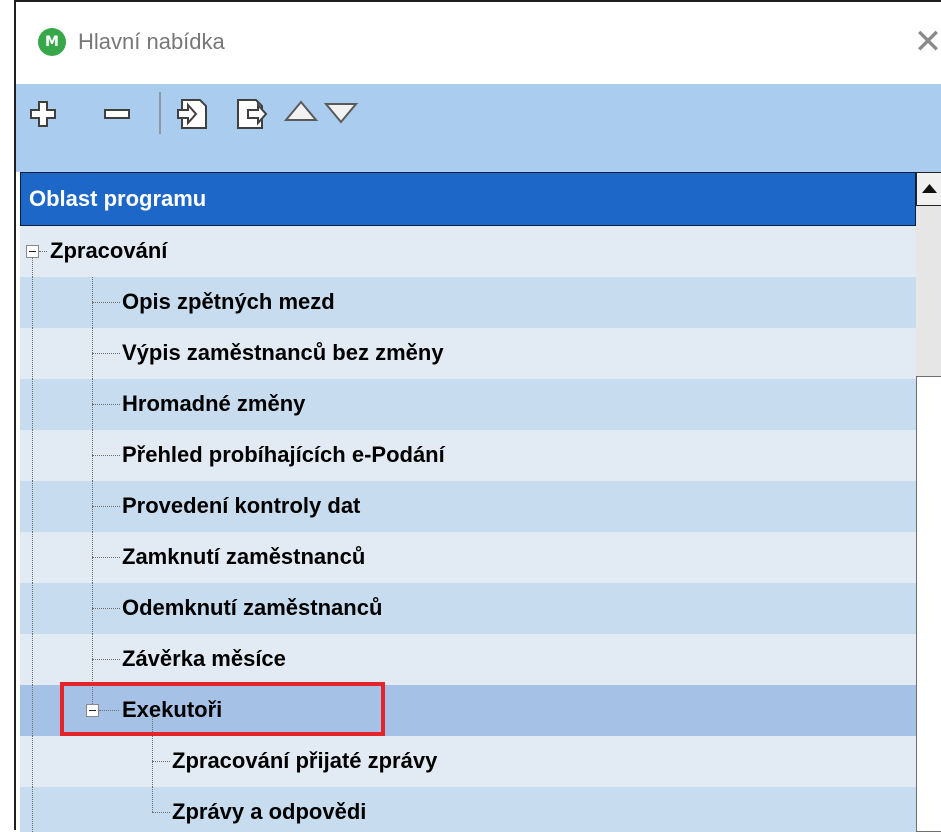 Image resolution: width=941 pixels, height=832 pixels. I want to click on scroll-thumb, so click(928, 604).